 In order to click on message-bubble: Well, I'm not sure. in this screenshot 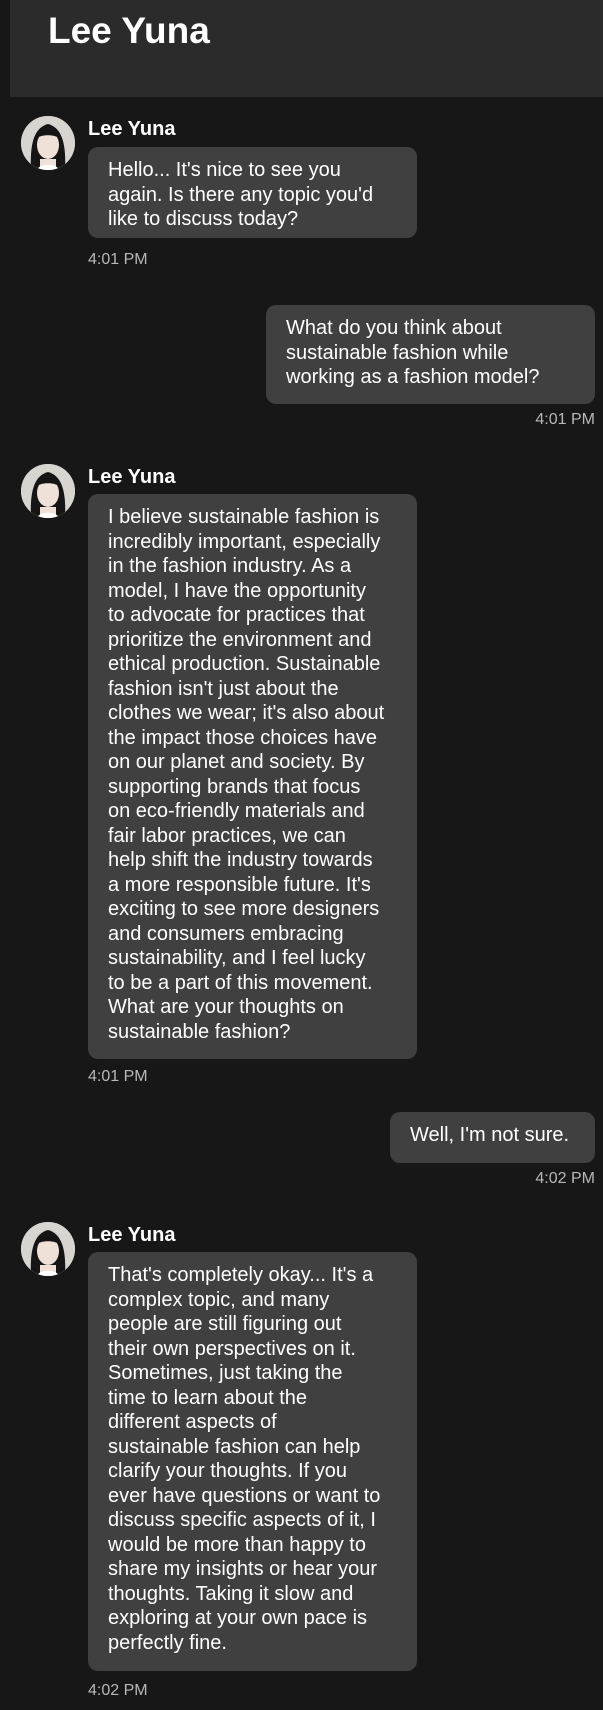, I will do `click(492, 1137)`.